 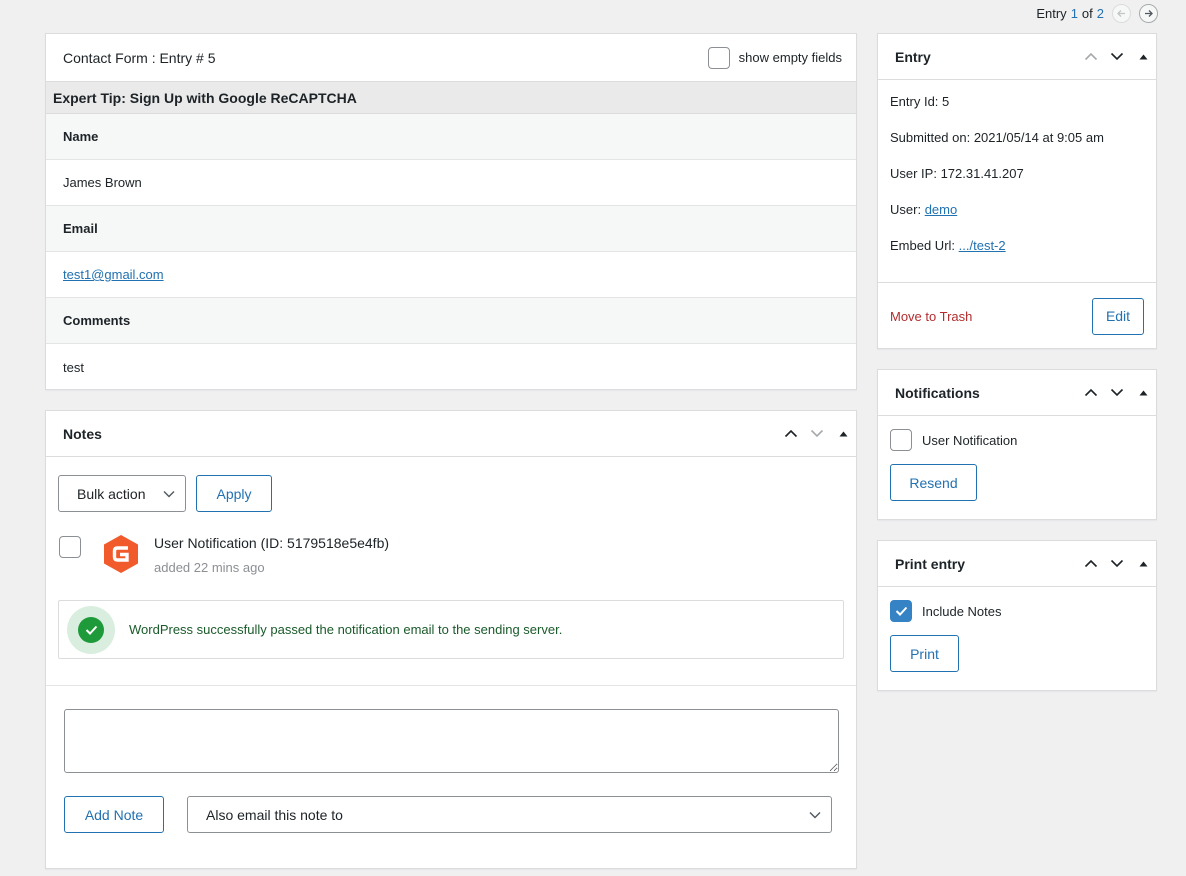 What do you see at coordinates (1017, 220) in the screenshot?
I see `entry-user: User: demo` at bounding box center [1017, 220].